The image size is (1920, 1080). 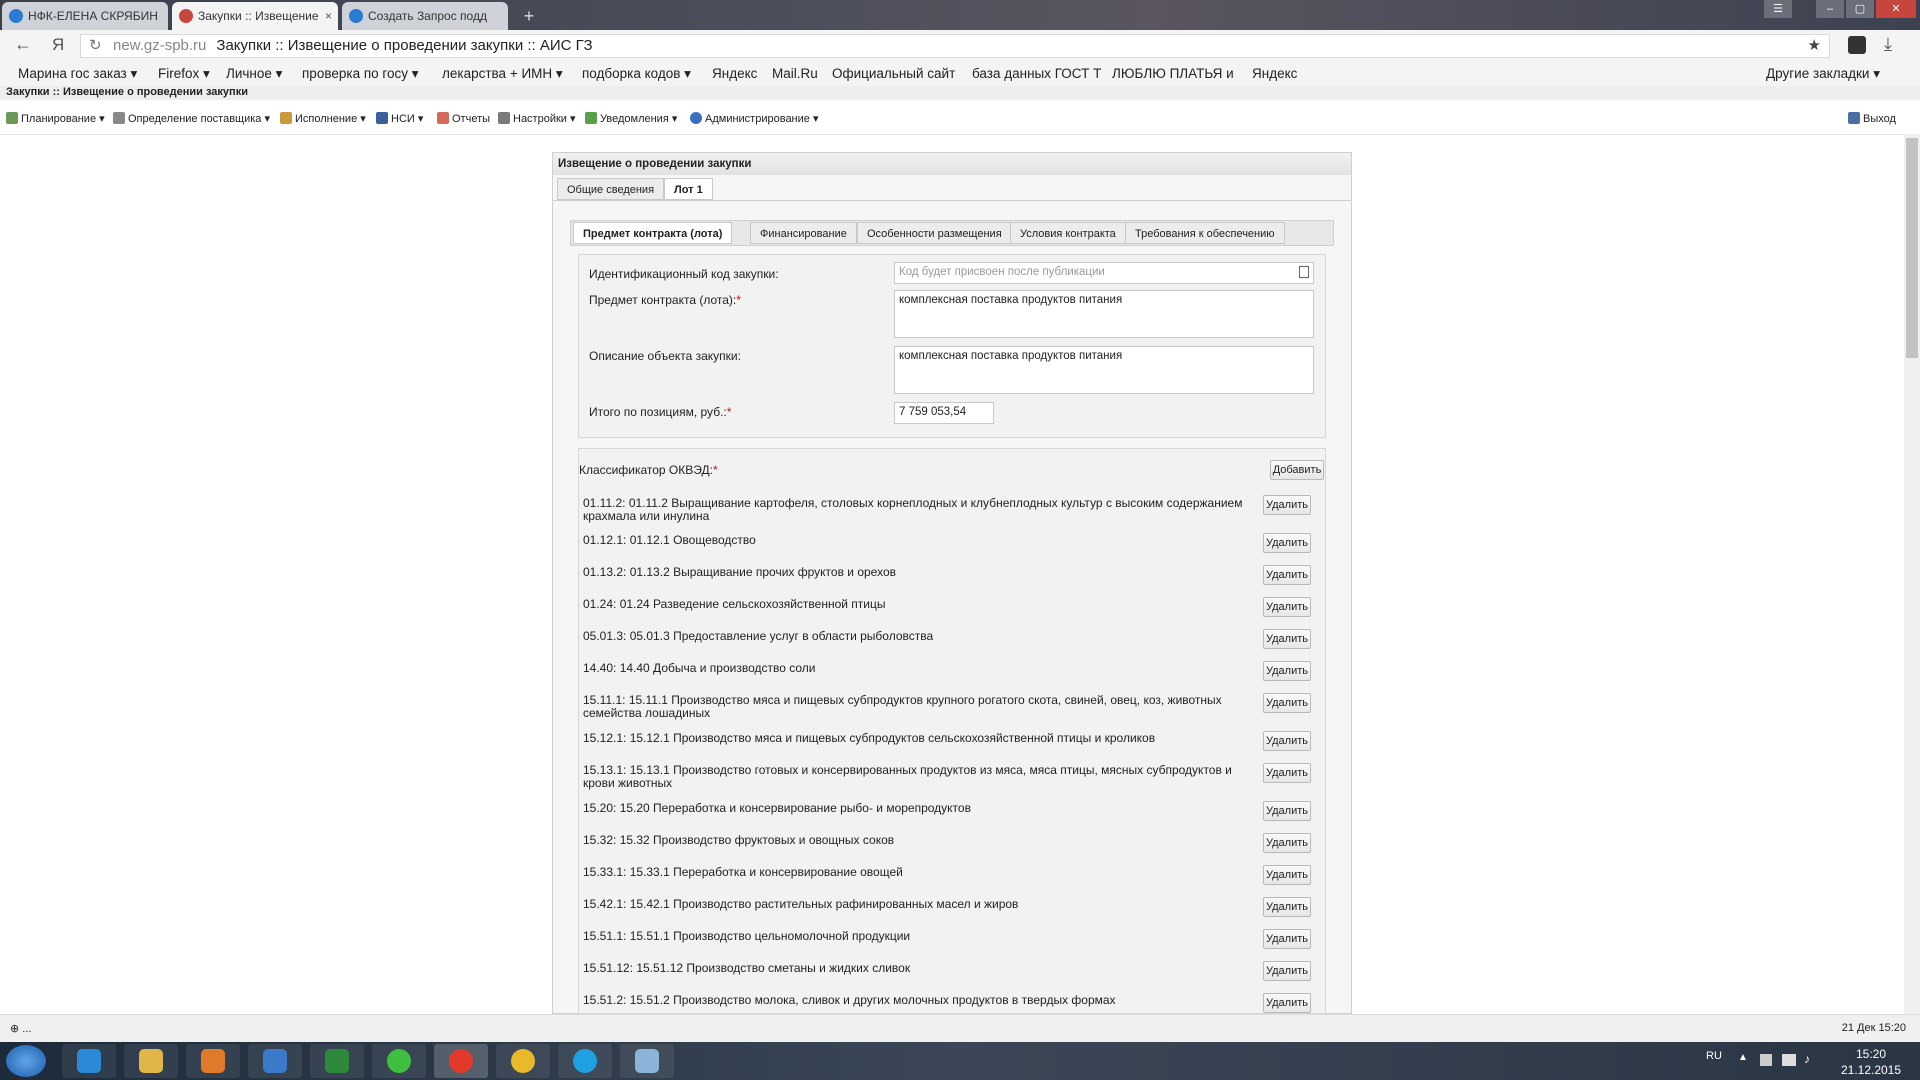 I want to click on tab-contract-terms: Условия контракта, so click(x=1068, y=233).